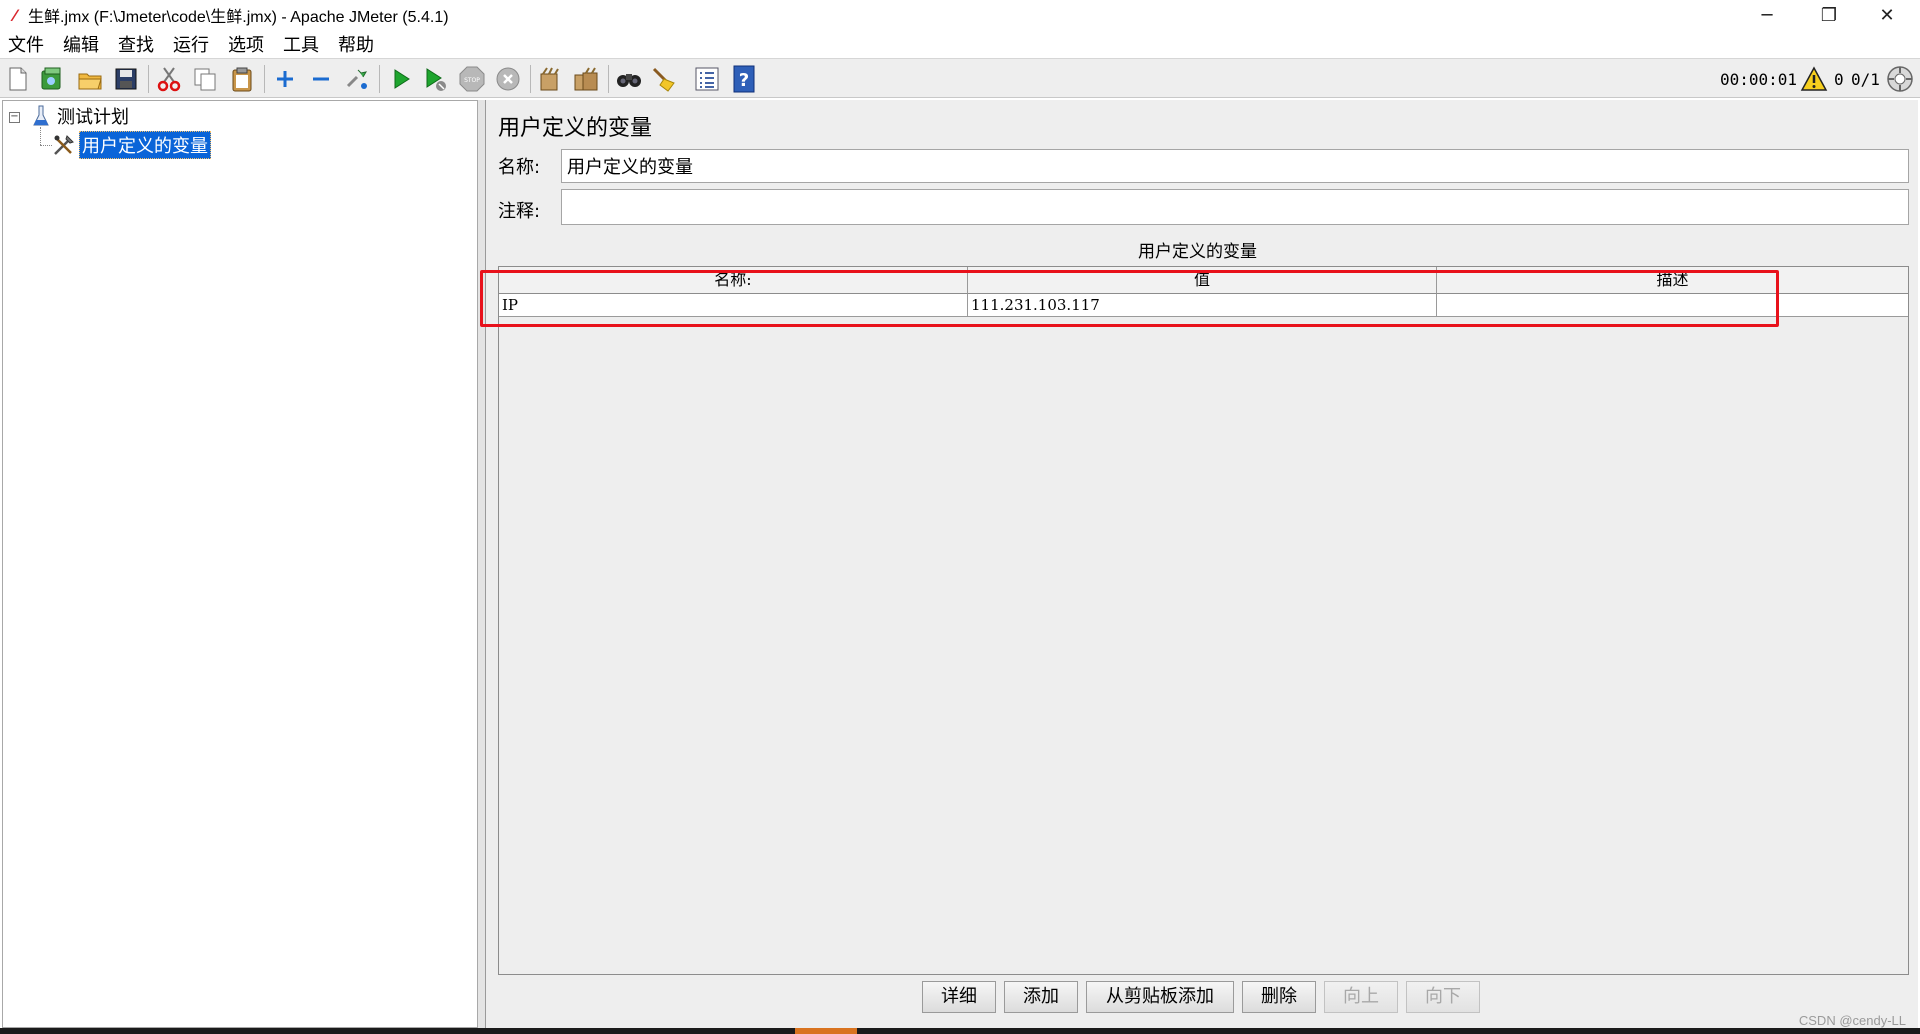 Image resolution: width=1920 pixels, height=1034 pixels. I want to click on menu-file: 文件, so click(26, 44).